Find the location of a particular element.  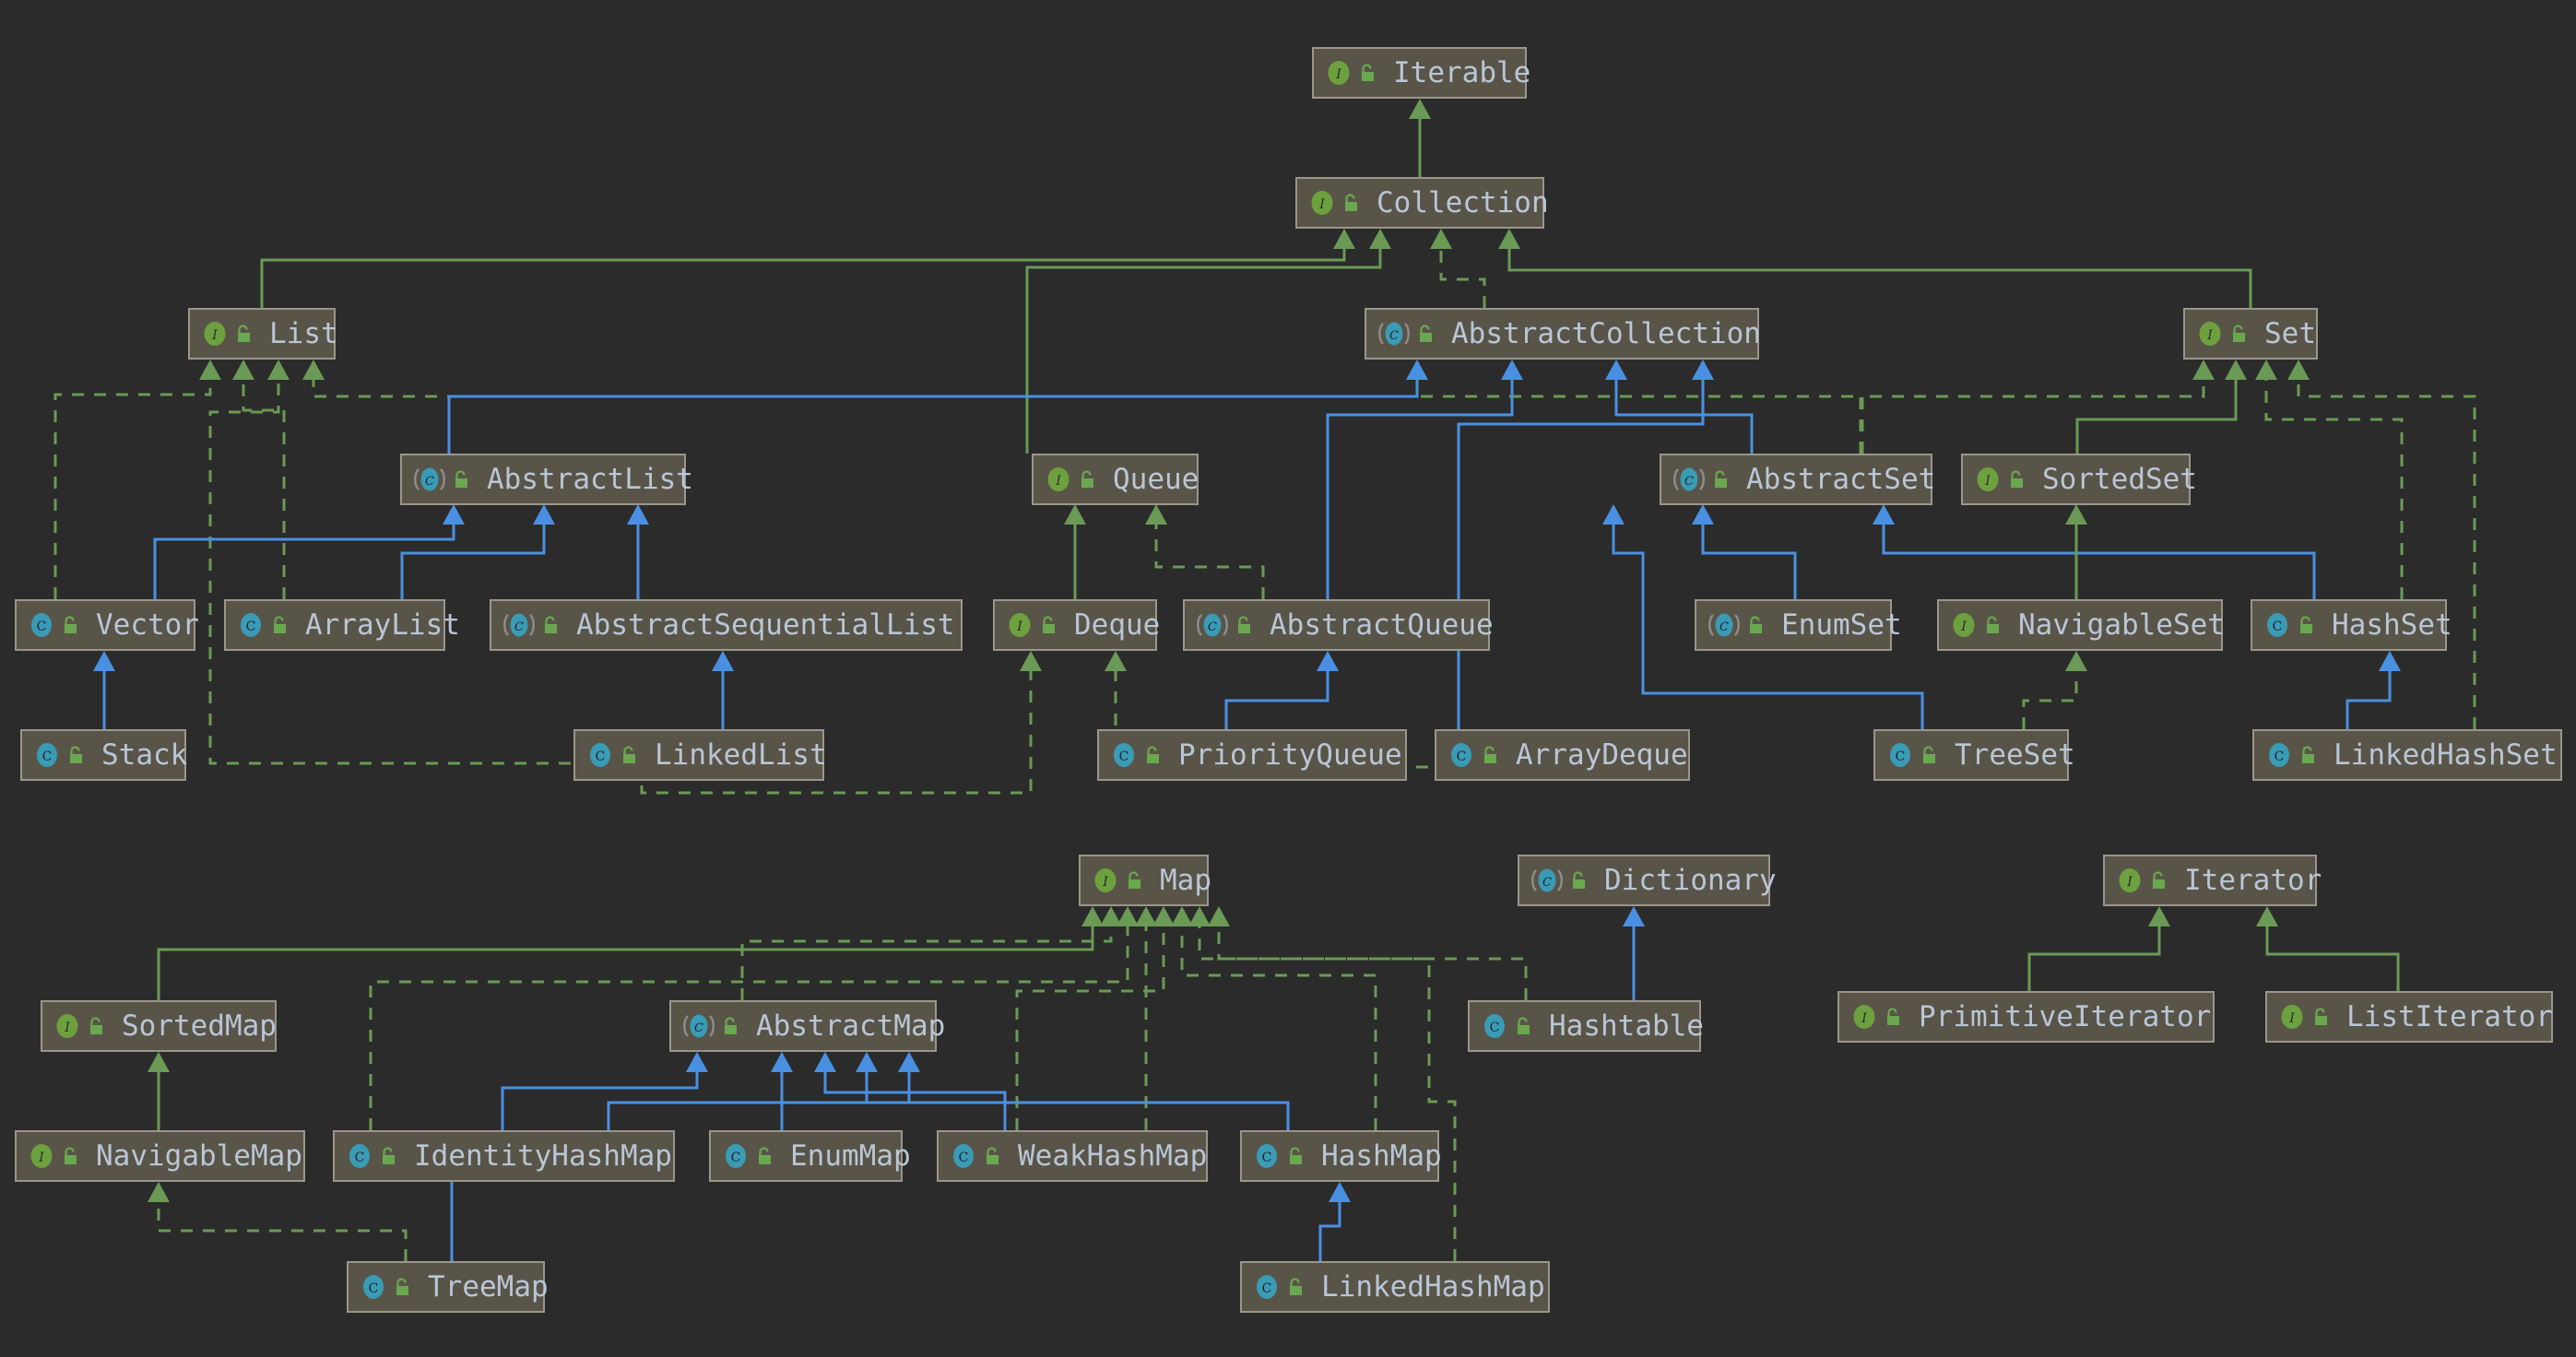

class-node-collection: I Collection is located at coordinates (1422, 203).